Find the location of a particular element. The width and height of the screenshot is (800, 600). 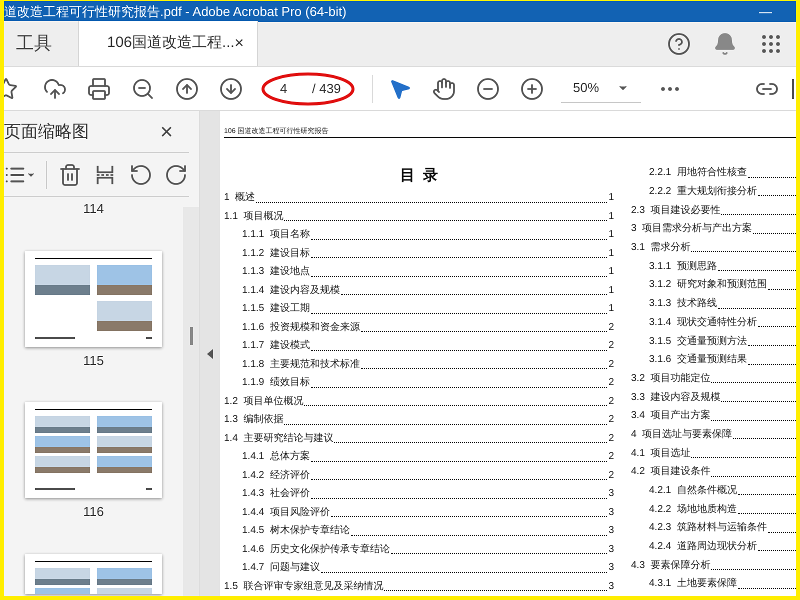

toc-entry: 4.2.2 场地地质构造 is located at coordinates (713, 510).